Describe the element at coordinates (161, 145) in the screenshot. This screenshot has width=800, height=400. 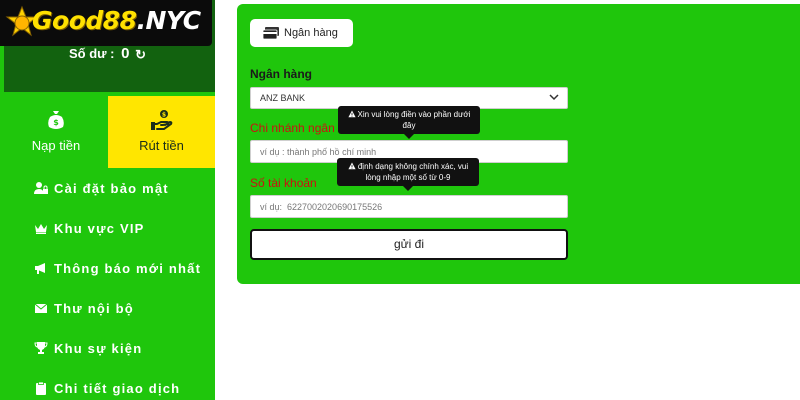
I see `withdraw-label: Rút tiền` at that location.